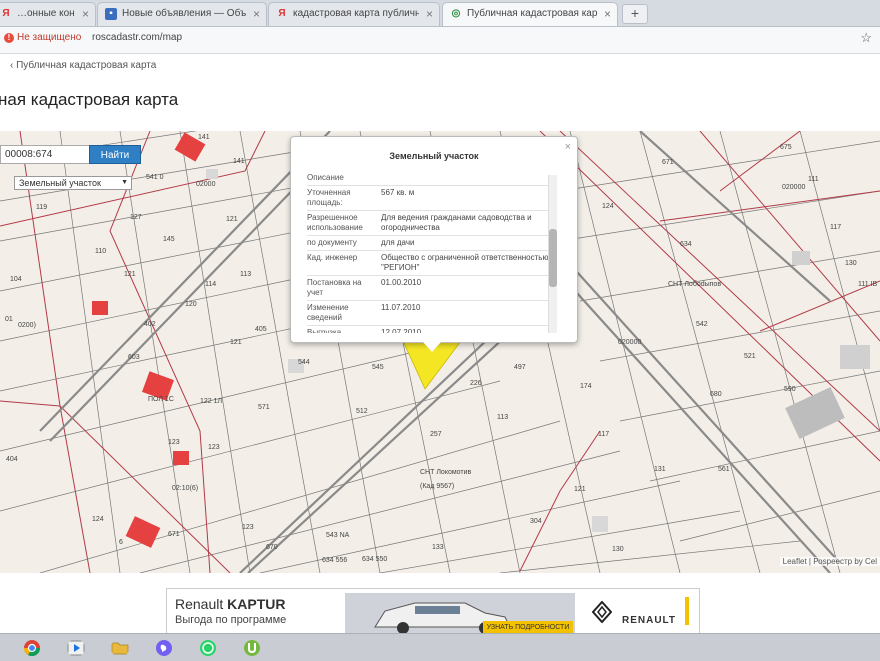 The height and width of the screenshot is (661, 880). Describe the element at coordinates (155, 177) in the screenshot. I see `parcel-label: 541 0` at that location.